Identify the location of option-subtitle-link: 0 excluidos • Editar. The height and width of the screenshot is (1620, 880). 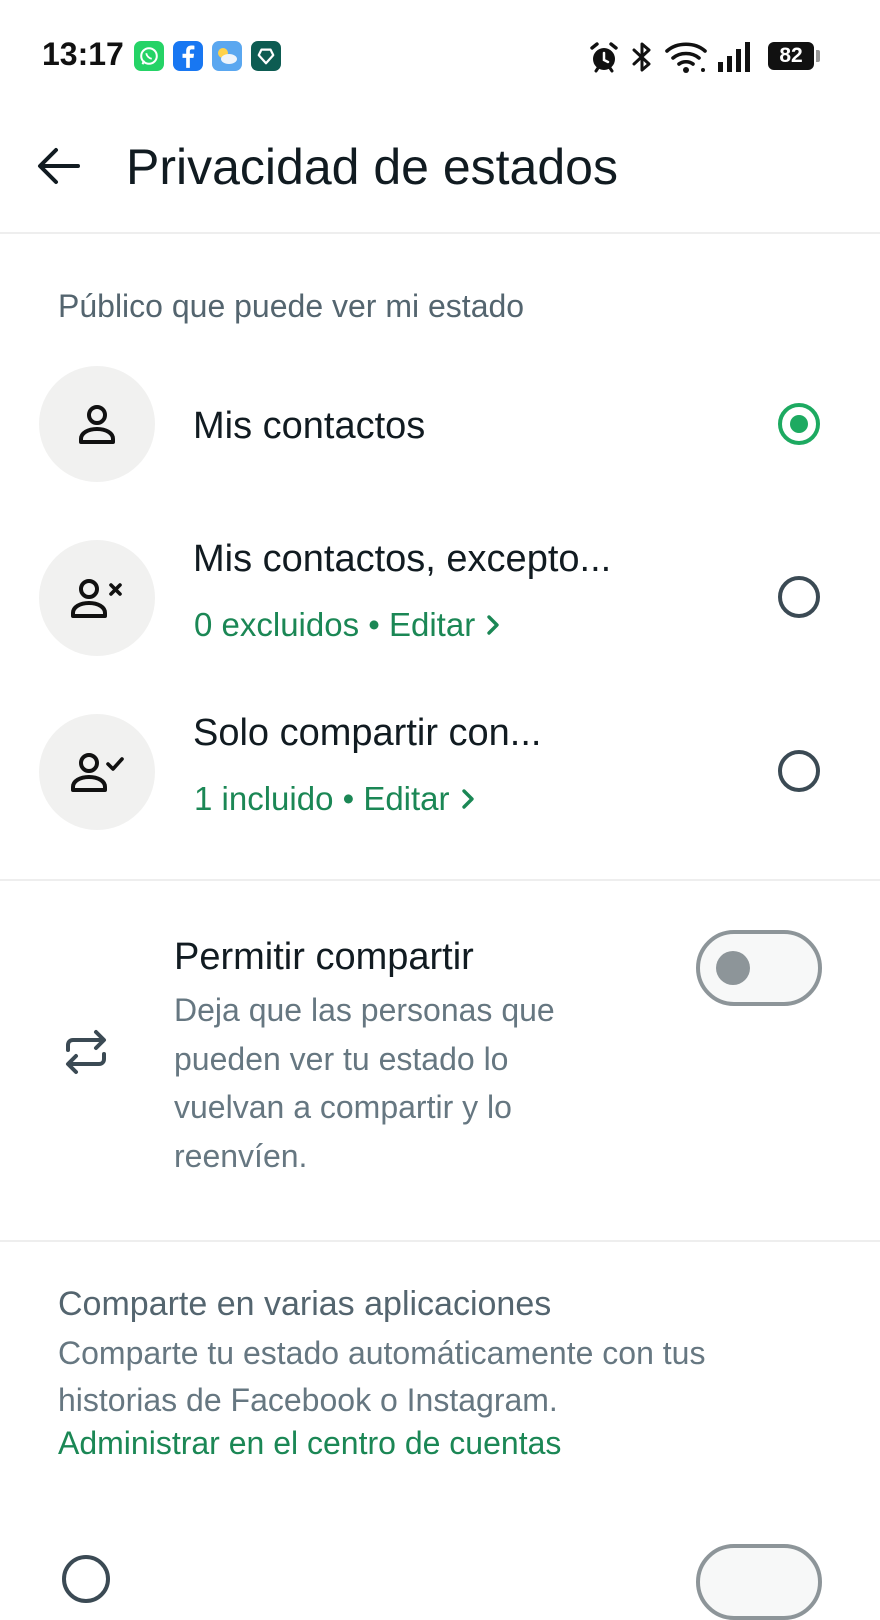
(348, 625).